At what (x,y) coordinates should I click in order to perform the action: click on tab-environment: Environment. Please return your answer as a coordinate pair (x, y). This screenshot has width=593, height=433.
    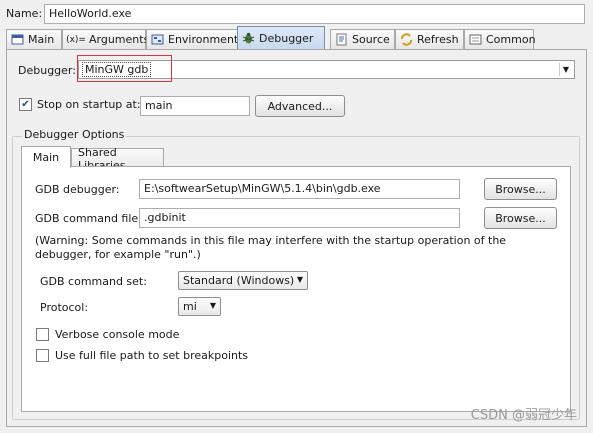
    Looking at the image, I should click on (192, 39).